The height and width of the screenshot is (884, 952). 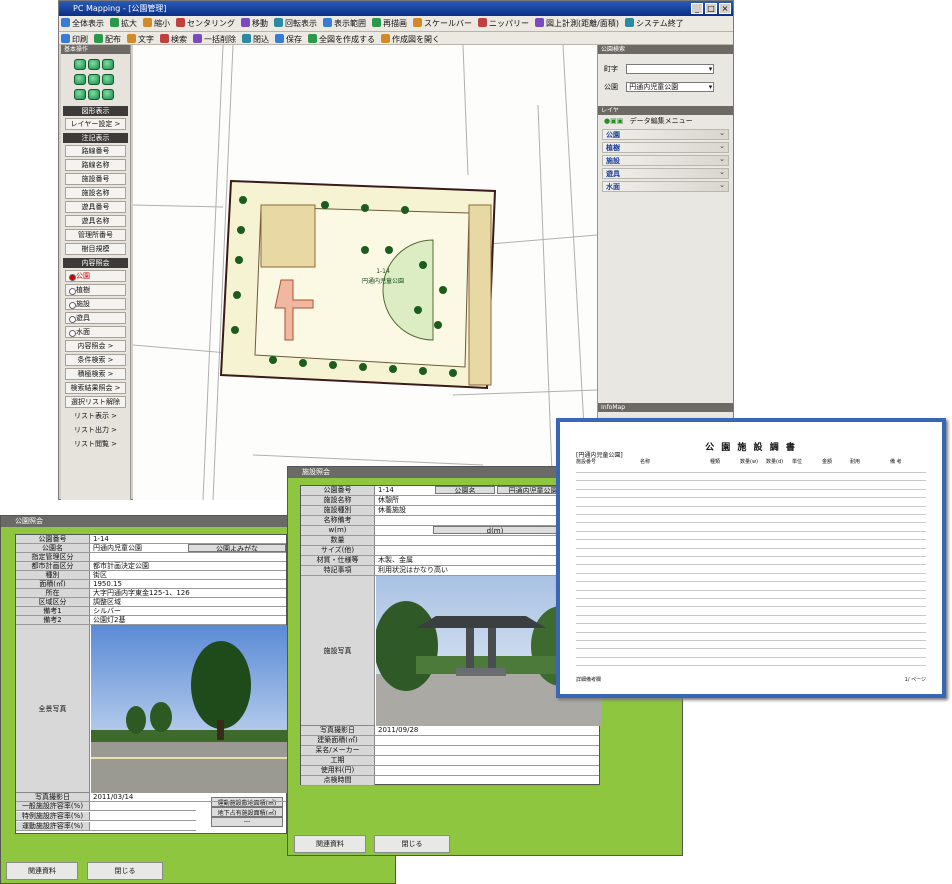 I want to click on layer-item: 植樹, so click(x=665, y=147).